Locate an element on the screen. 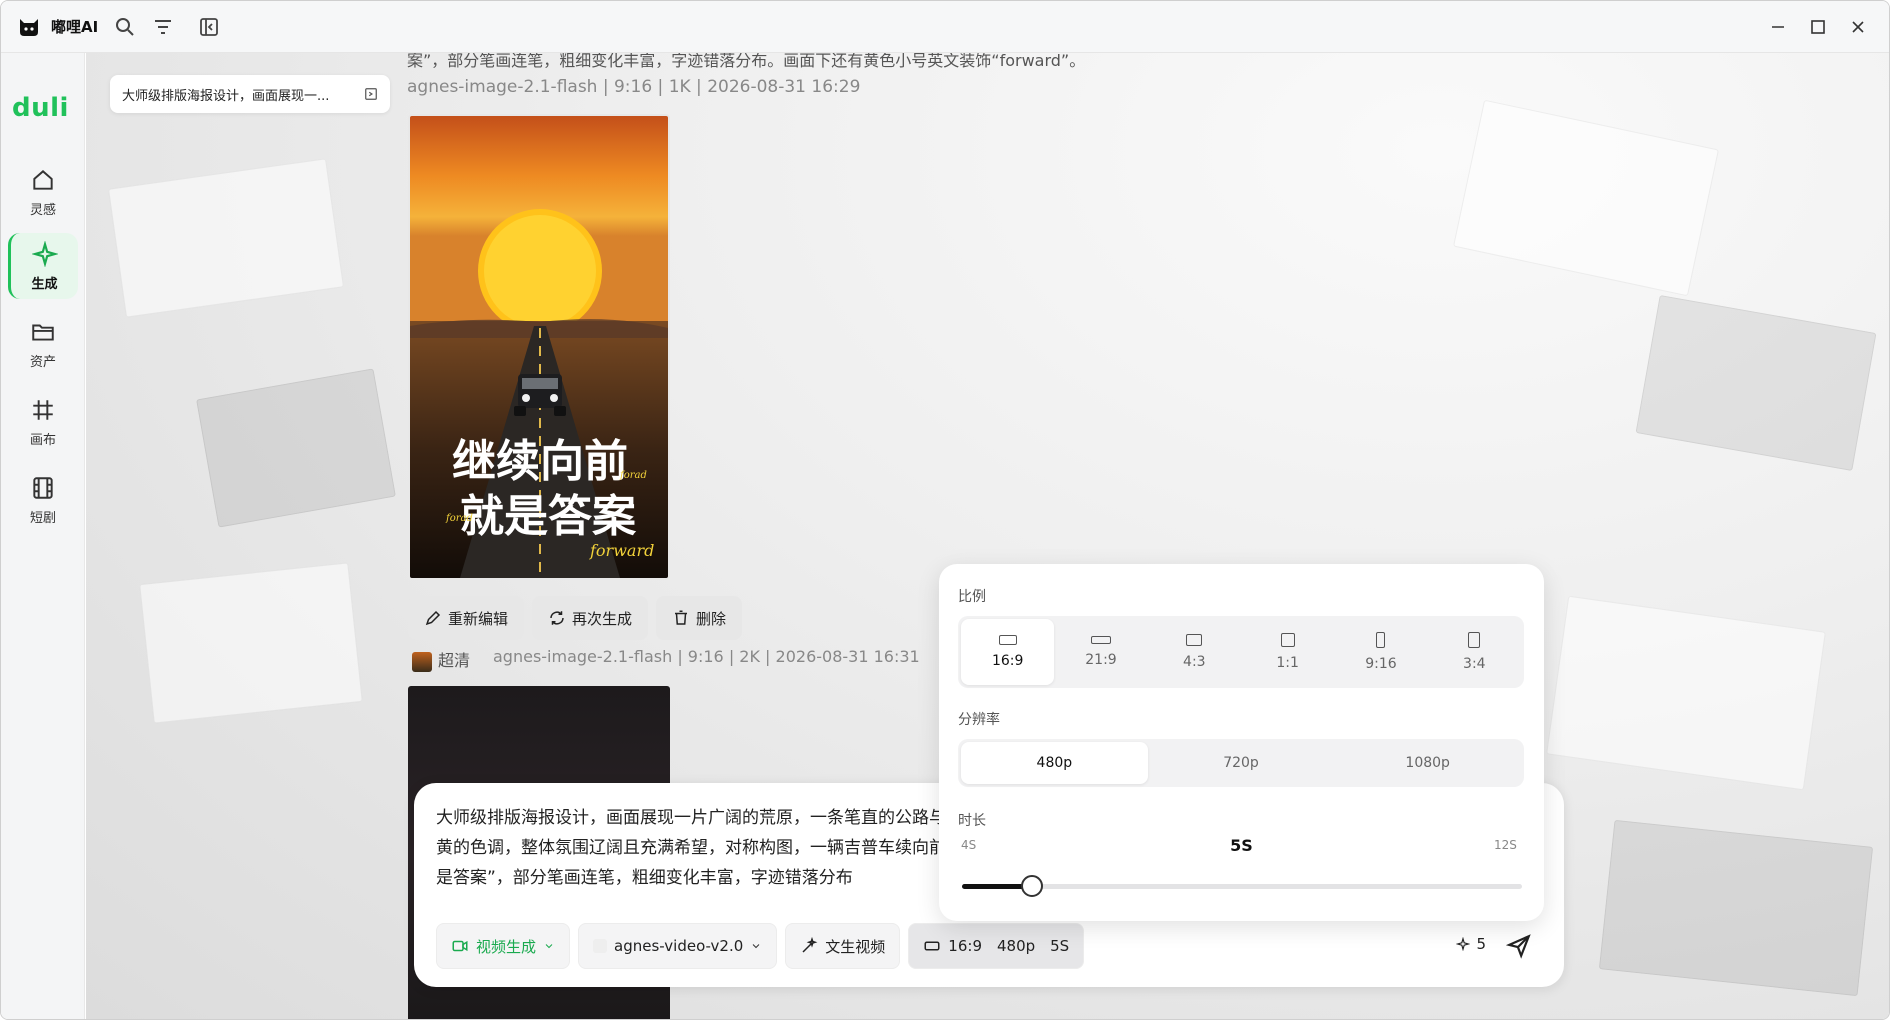  crop-icon is located at coordinates (43, 409).